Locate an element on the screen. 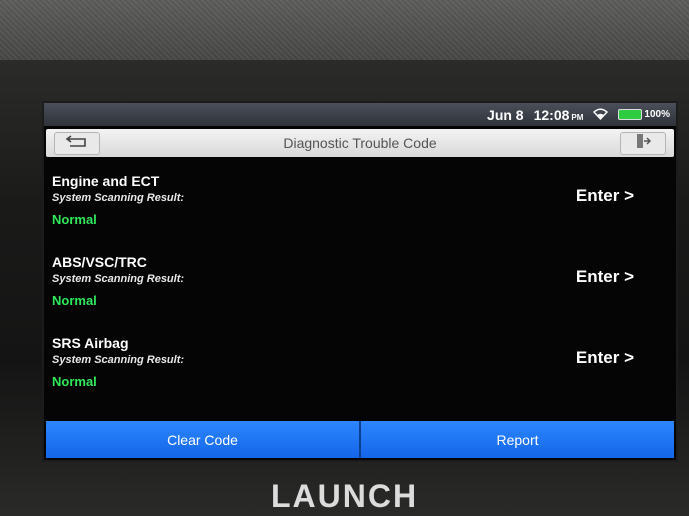 This screenshot has width=689, height=516. battery-indicator: 100% is located at coordinates (644, 114).